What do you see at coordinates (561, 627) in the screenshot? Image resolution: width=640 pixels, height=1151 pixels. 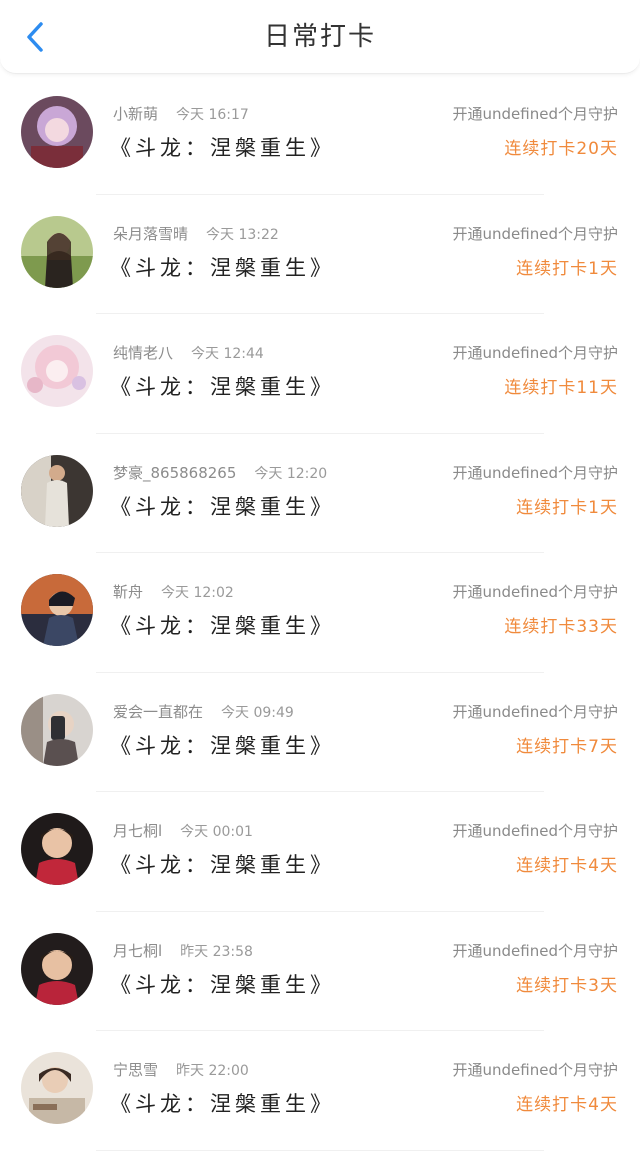 I see `streak-text: 连续打卡33天` at bounding box center [561, 627].